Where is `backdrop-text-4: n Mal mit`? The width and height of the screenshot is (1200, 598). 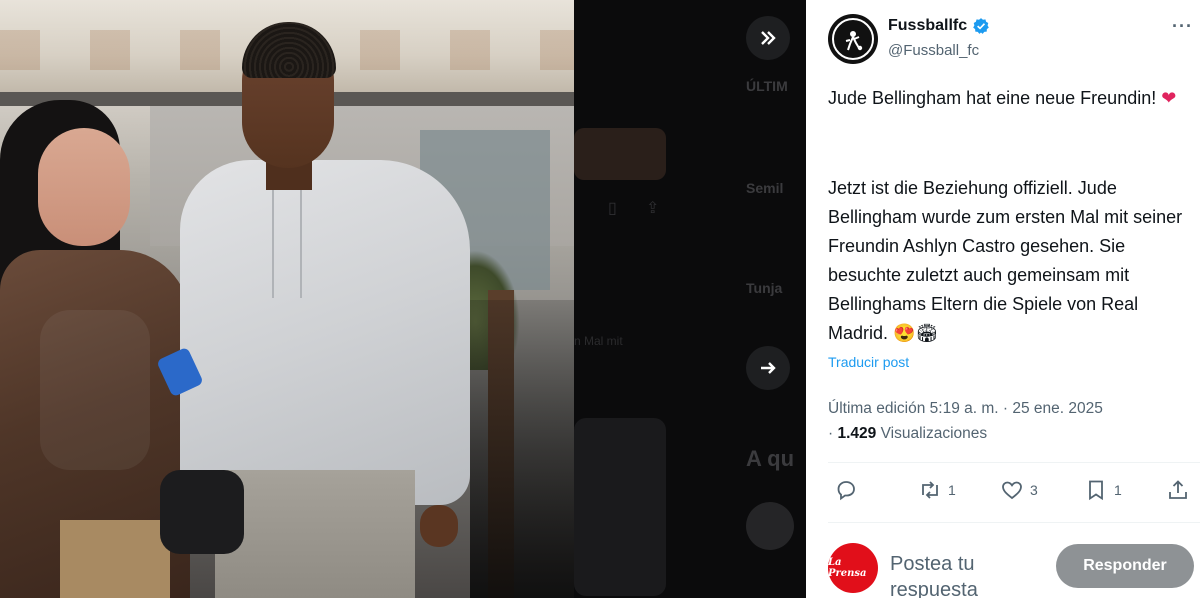
backdrop-text-4: n Mal mit is located at coordinates (598, 341).